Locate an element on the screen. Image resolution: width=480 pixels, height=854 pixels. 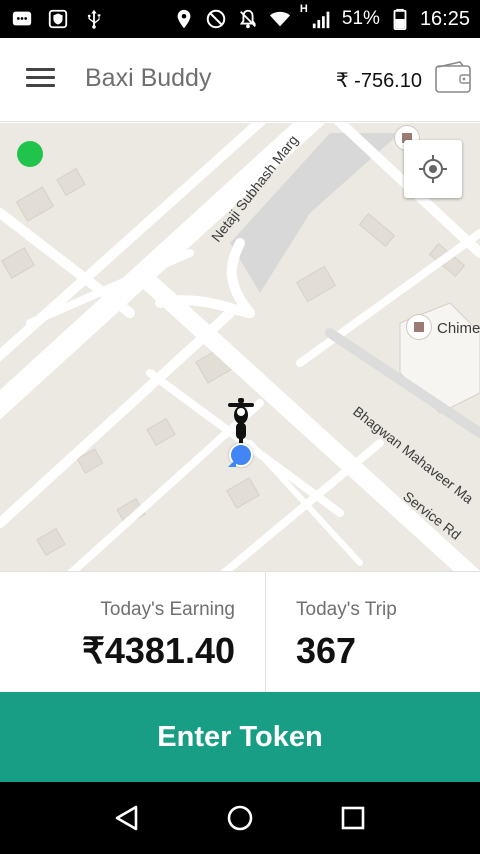
home-button is located at coordinates (240, 818).